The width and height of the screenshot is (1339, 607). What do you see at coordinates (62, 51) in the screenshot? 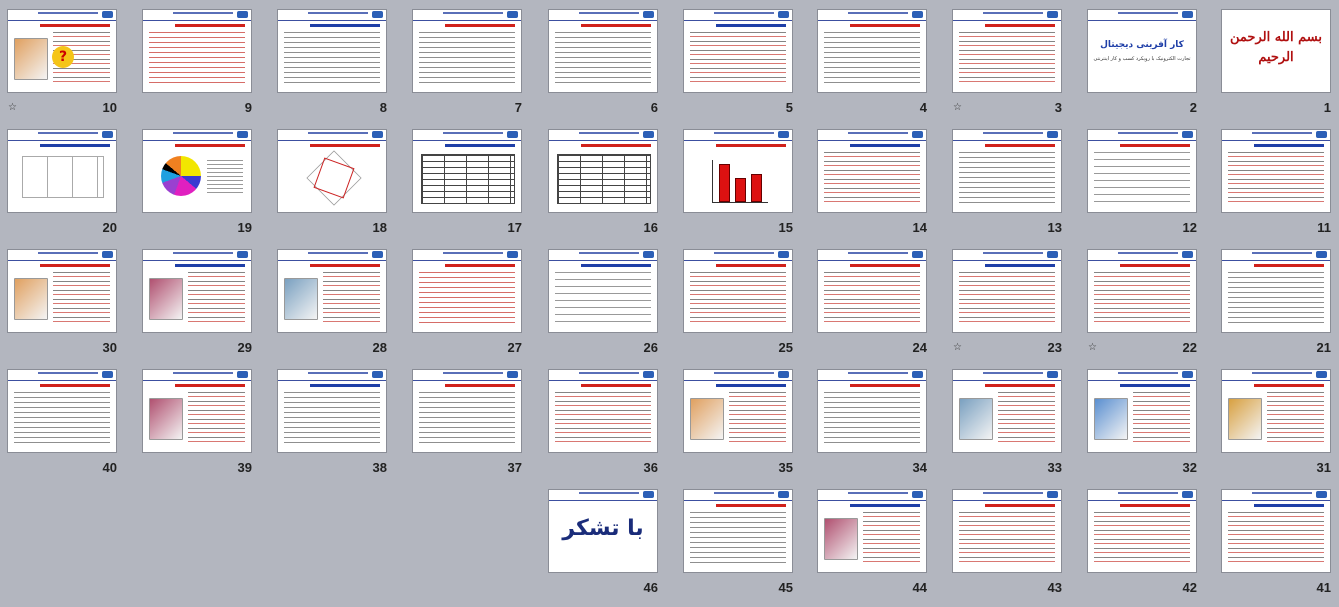
I see `slide-thumbnail: ?` at bounding box center [62, 51].